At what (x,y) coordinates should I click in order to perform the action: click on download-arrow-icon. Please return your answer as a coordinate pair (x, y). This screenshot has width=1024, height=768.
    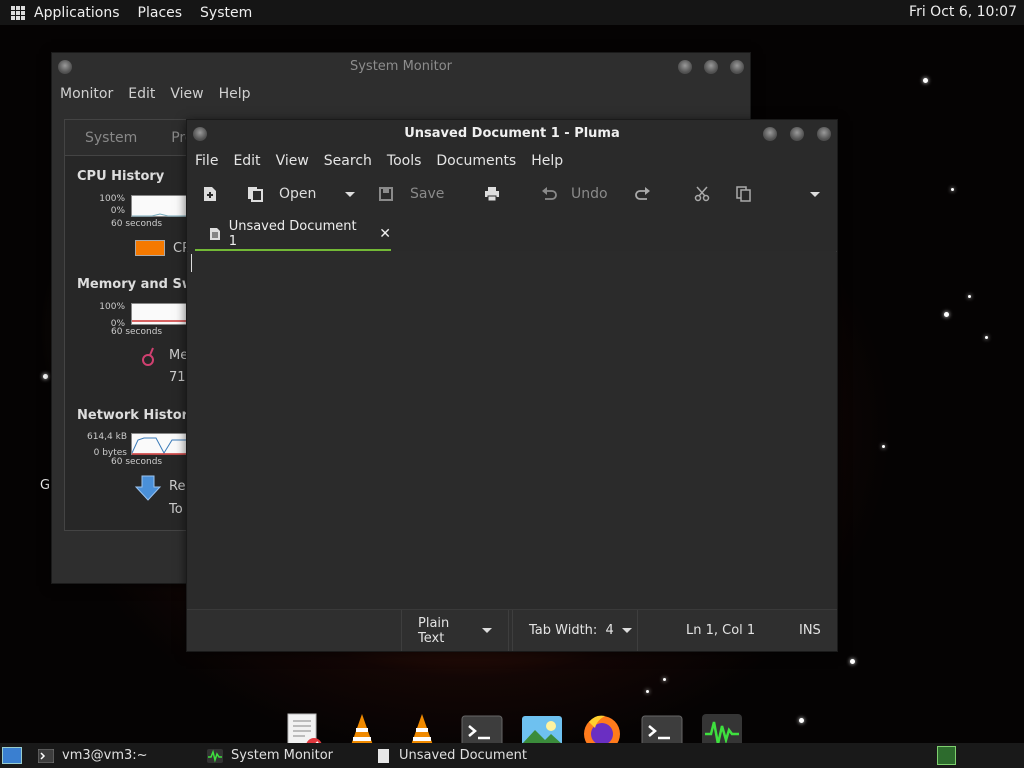
    Looking at the image, I should click on (148, 488).